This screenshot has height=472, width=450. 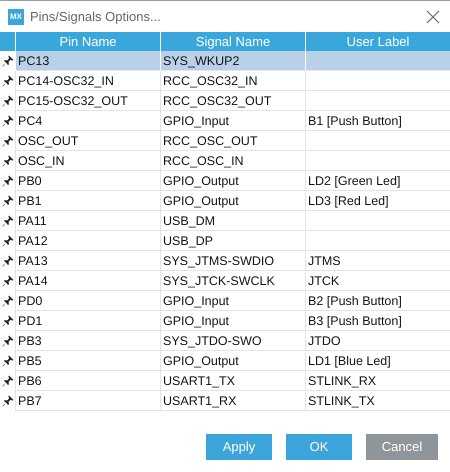 What do you see at coordinates (232, 161) in the screenshot?
I see `table-cell: RCC_OSC_IN` at bounding box center [232, 161].